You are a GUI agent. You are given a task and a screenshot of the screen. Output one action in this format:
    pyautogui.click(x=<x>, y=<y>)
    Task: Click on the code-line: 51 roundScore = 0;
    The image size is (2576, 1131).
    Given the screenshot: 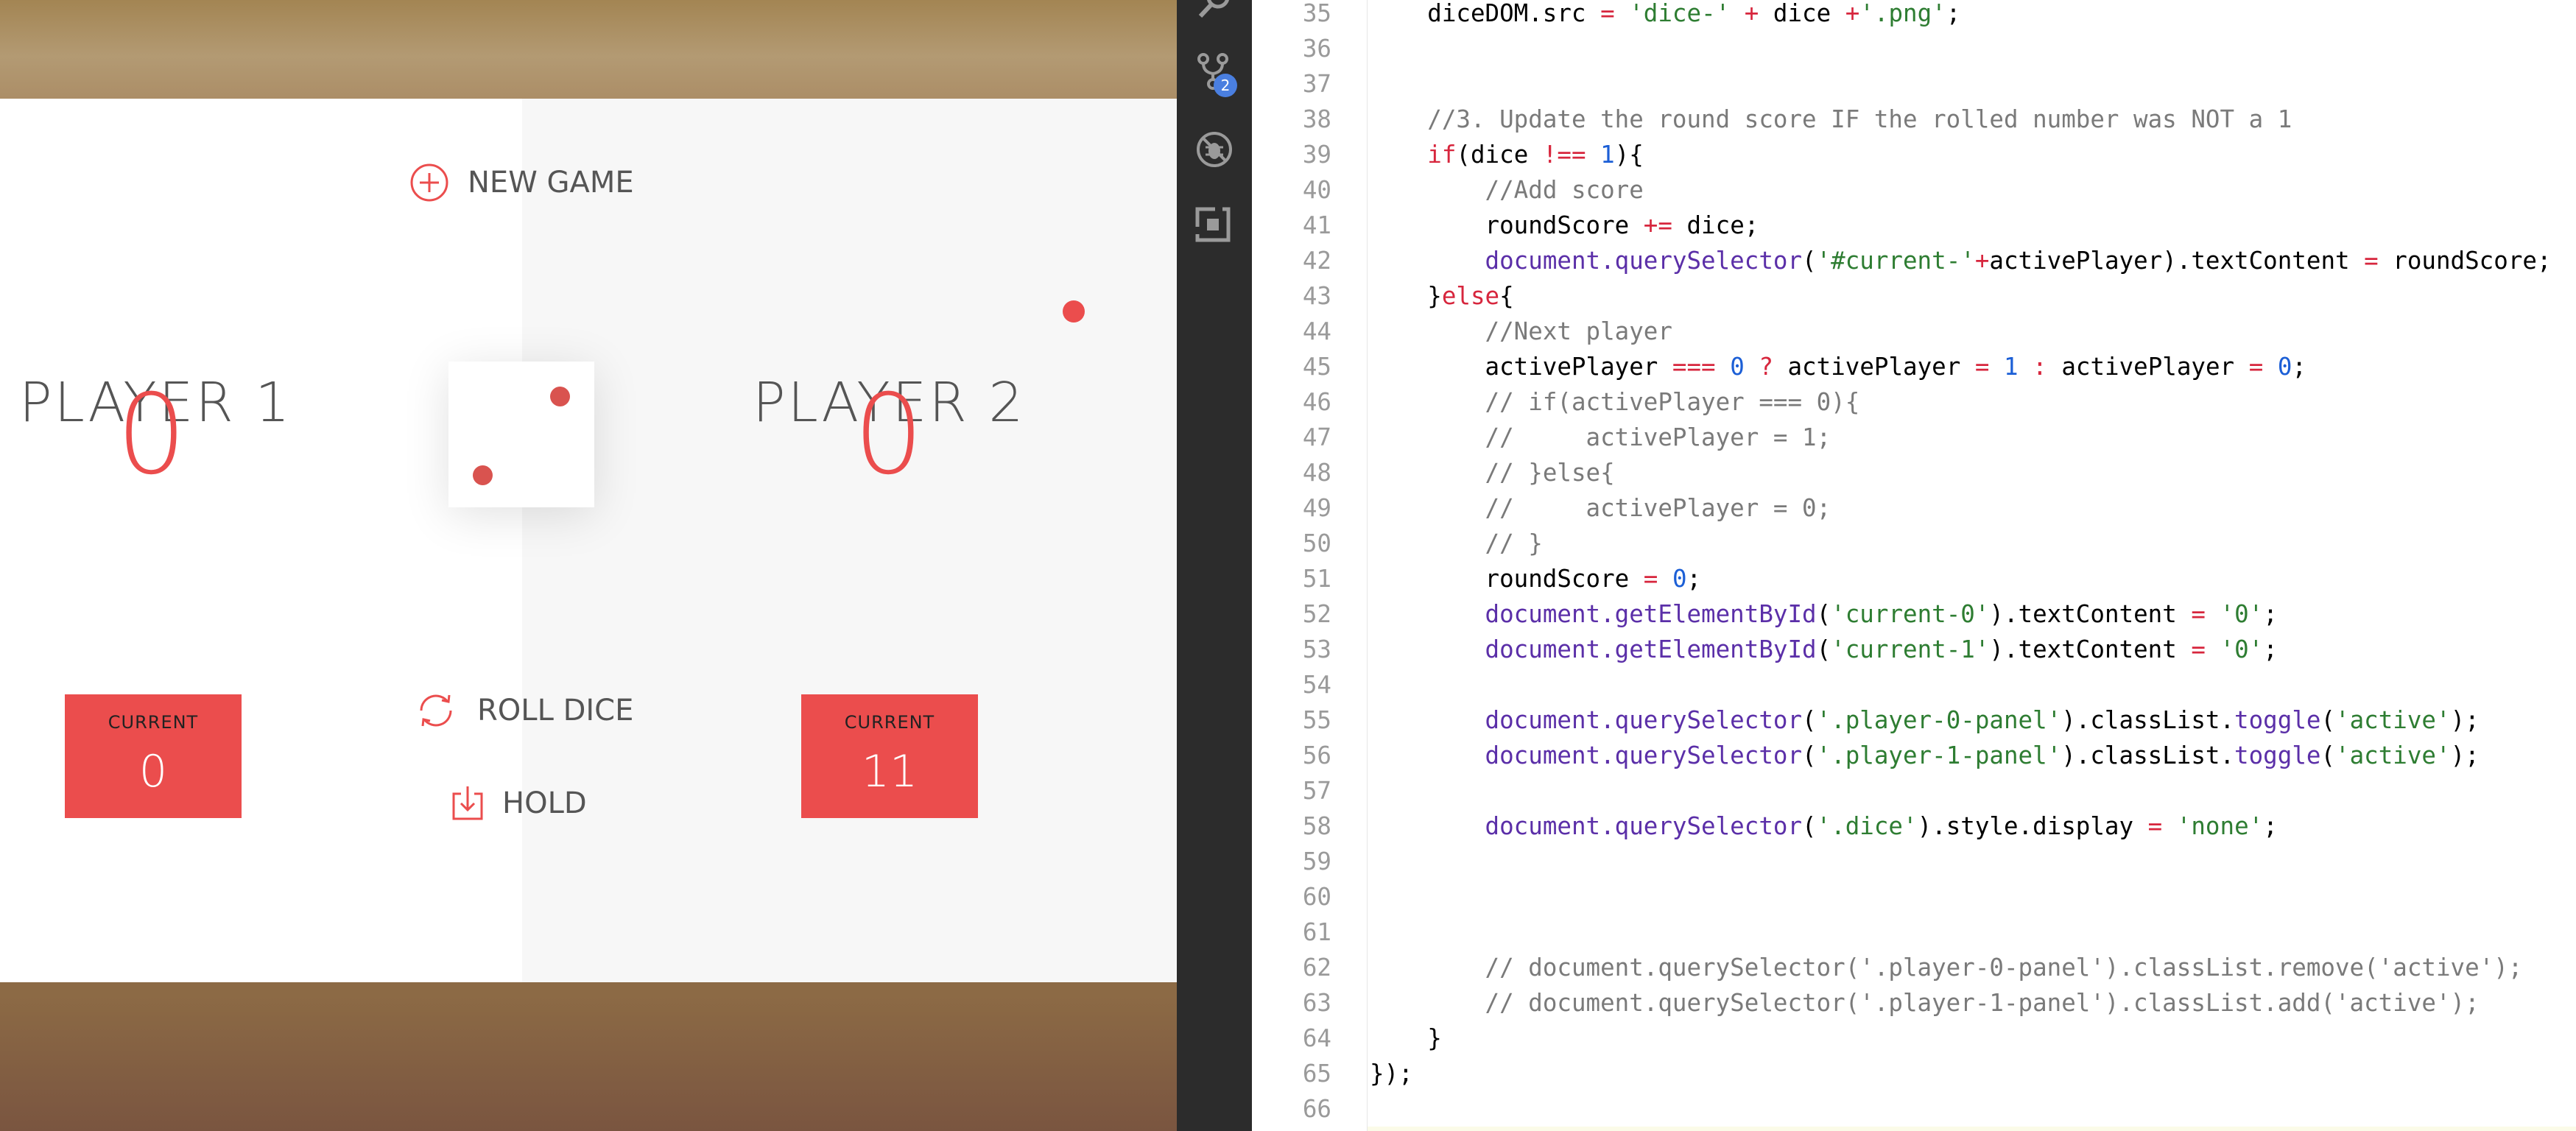 What is the action you would take?
    pyautogui.click(x=1914, y=578)
    